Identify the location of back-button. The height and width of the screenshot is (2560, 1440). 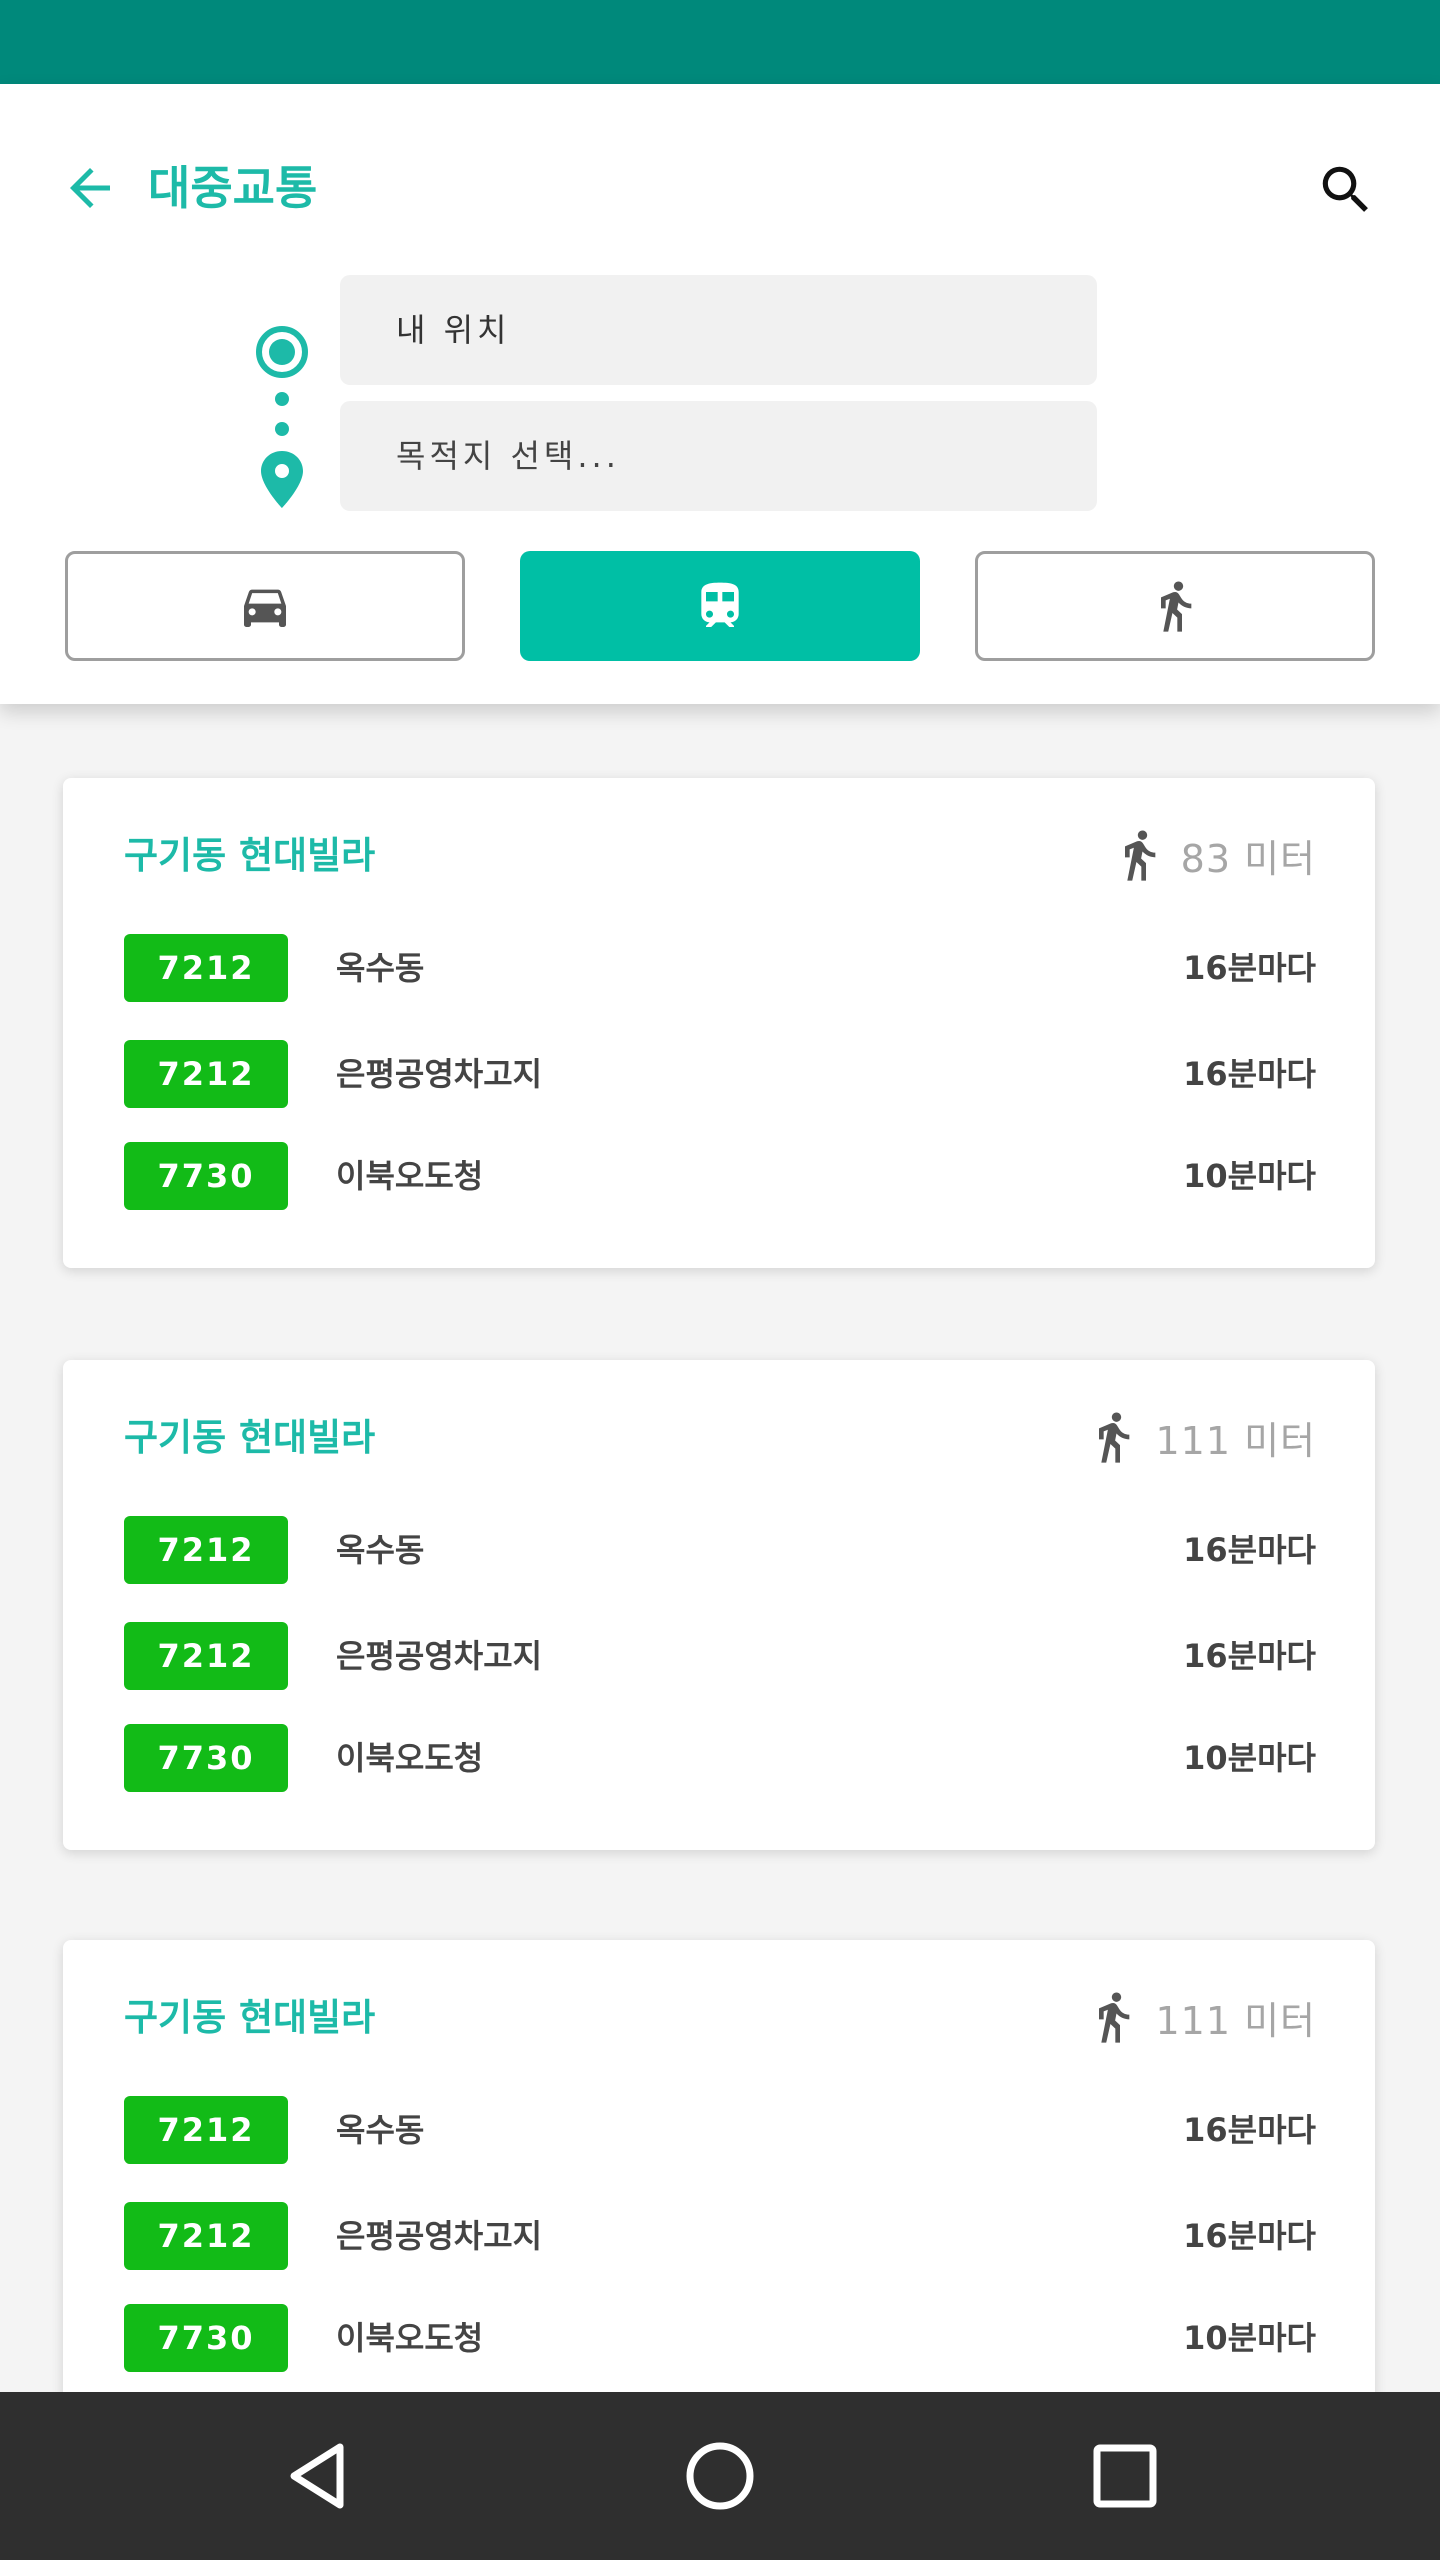
(90, 188).